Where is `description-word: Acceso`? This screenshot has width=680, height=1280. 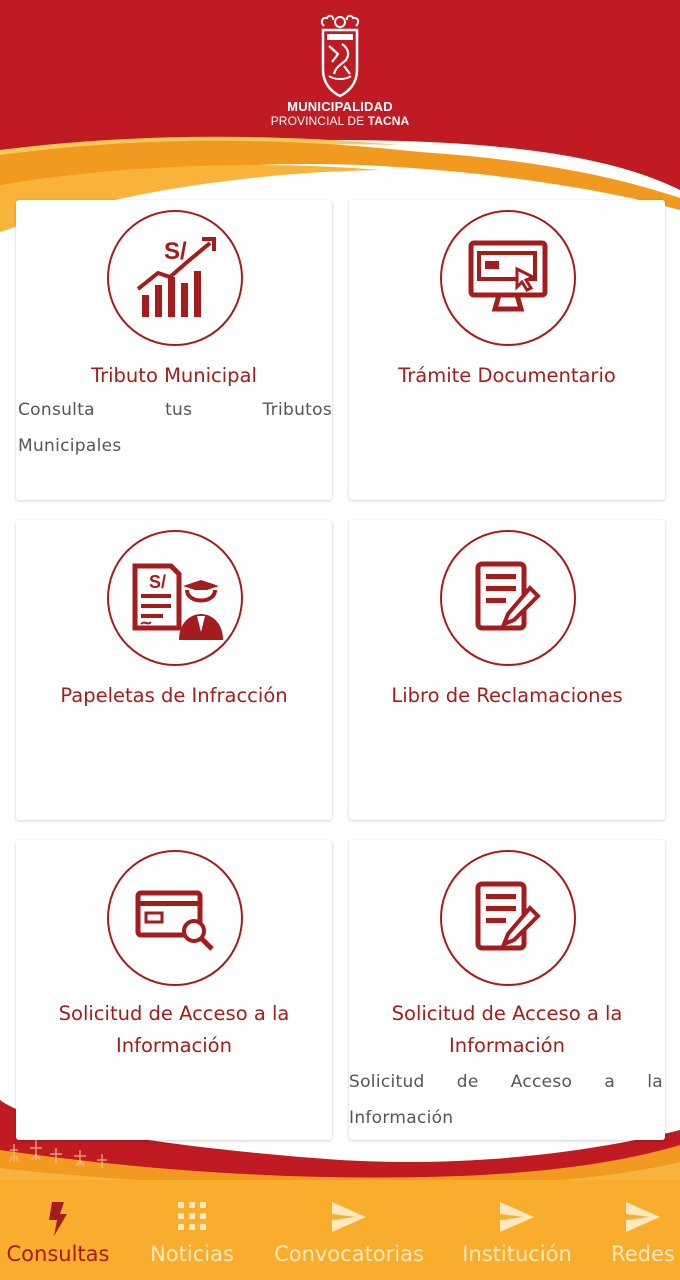 description-word: Acceso is located at coordinates (541, 1082).